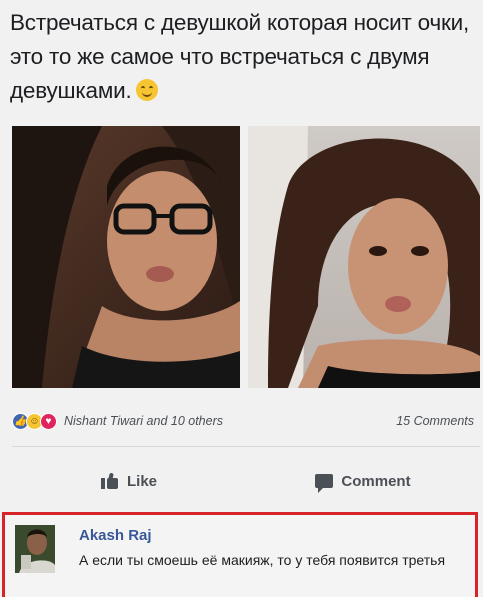  Describe the element at coordinates (35, 549) in the screenshot. I see `avatar` at that location.